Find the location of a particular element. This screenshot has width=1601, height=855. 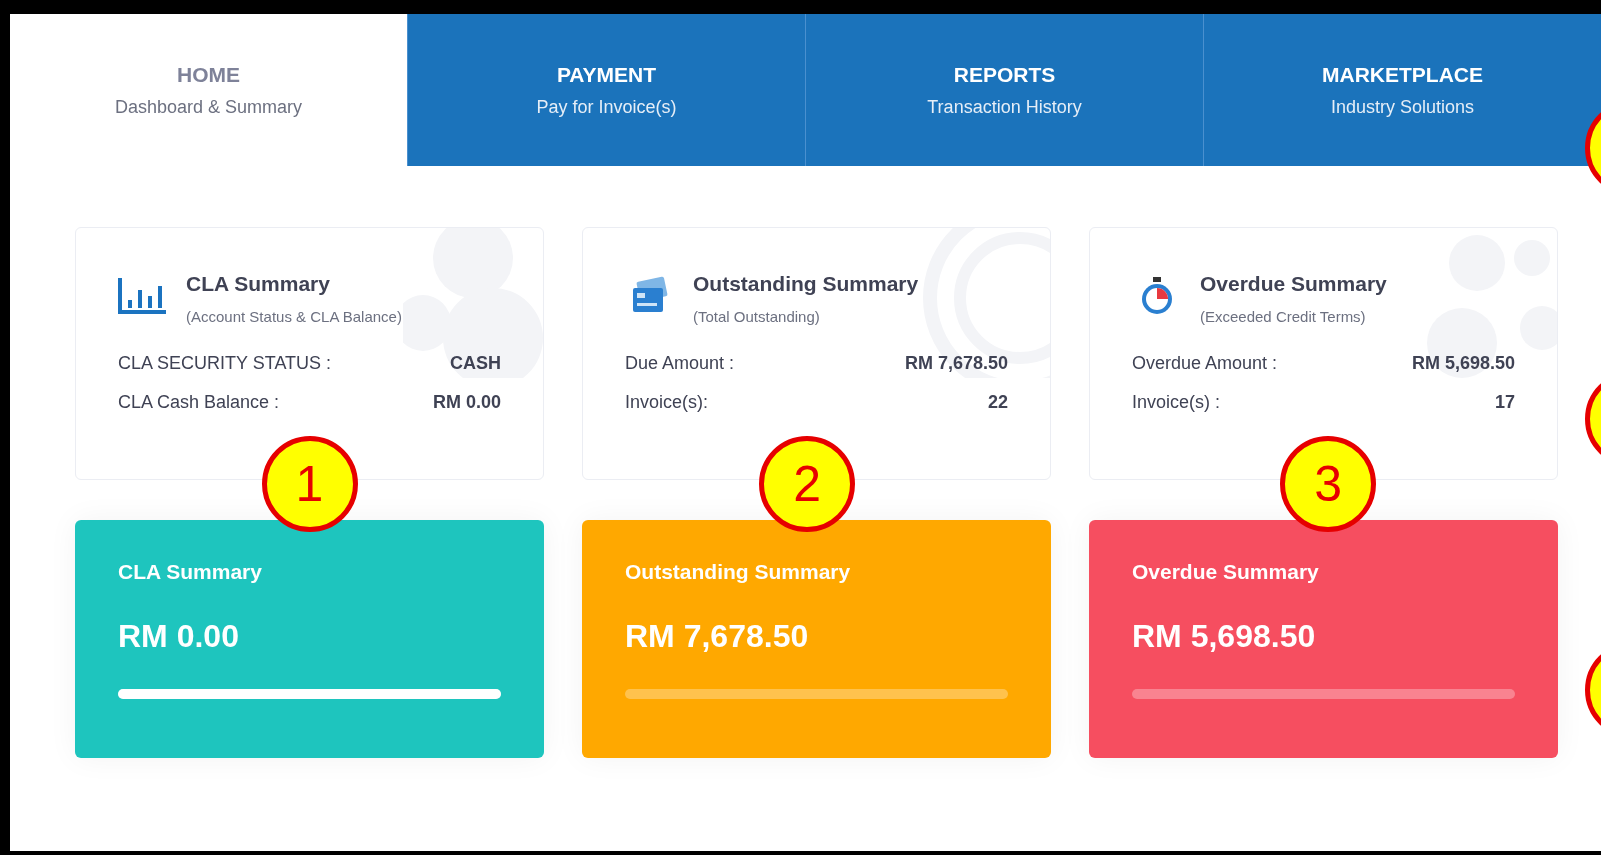

stat-title: Overdue Summary is located at coordinates (1226, 572).